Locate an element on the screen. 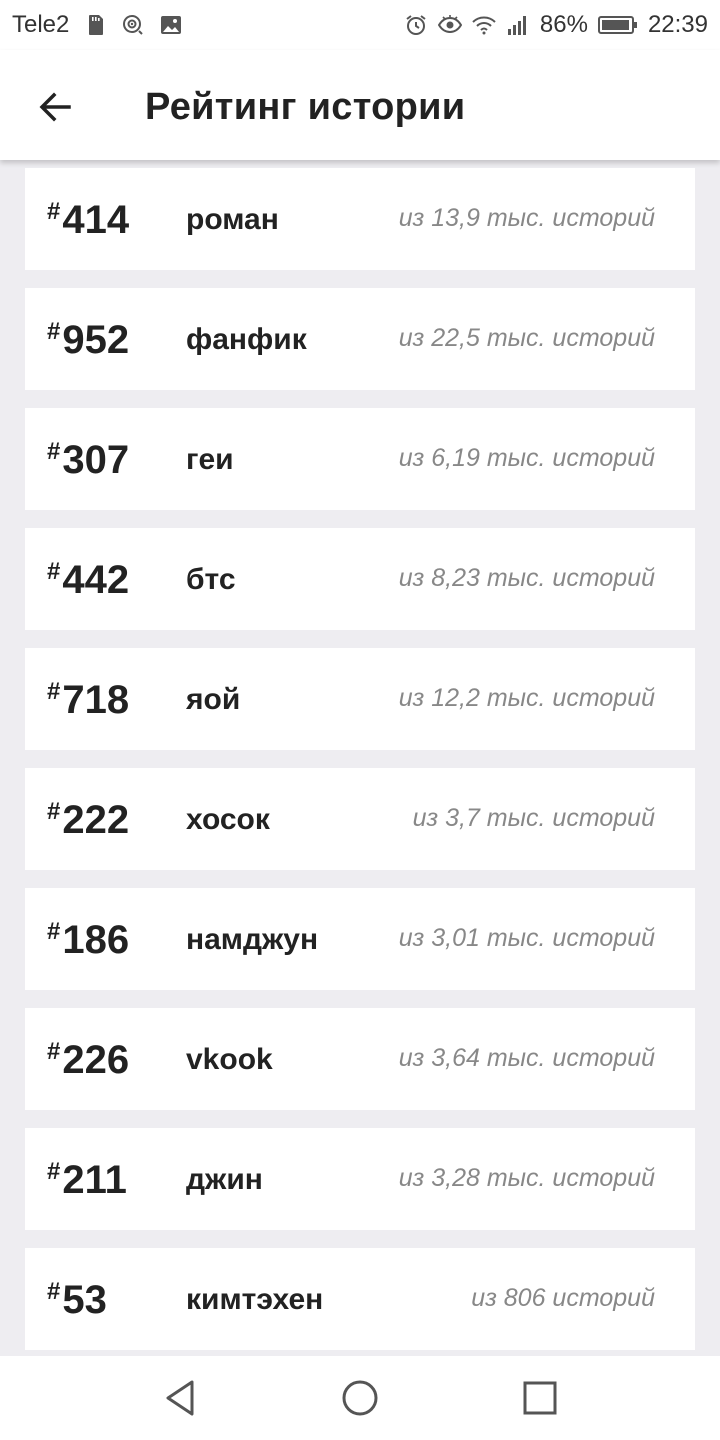 The height and width of the screenshot is (1440, 720). rank-number: 226 is located at coordinates (96, 1060).